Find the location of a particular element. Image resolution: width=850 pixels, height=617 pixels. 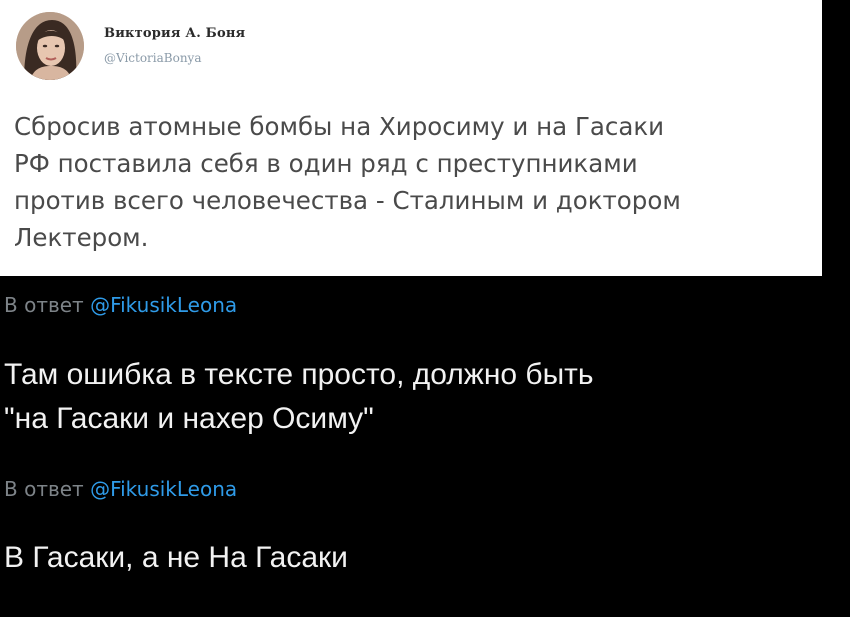

avatar-photo is located at coordinates (50, 46).